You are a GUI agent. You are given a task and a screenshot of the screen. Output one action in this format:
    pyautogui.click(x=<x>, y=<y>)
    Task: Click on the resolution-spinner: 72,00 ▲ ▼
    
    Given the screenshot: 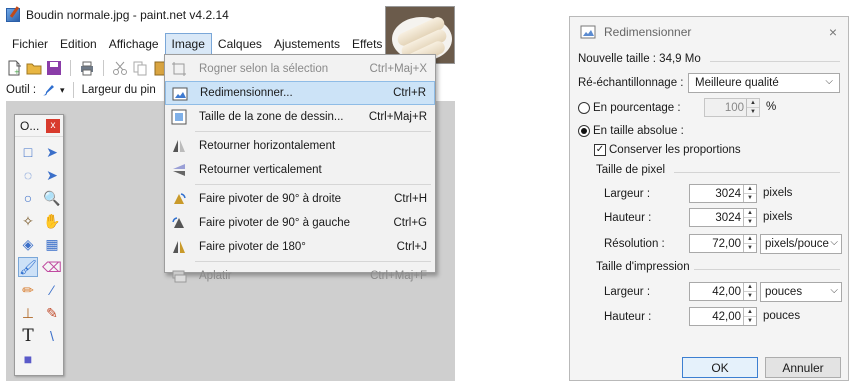 What is the action you would take?
    pyautogui.click(x=723, y=243)
    